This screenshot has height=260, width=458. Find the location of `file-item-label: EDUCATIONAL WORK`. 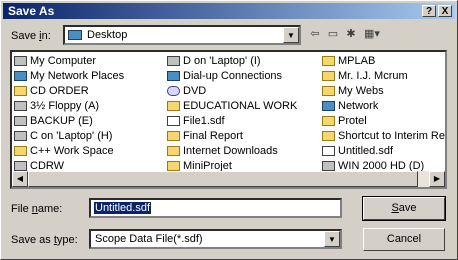

file-item-label: EDUCATIONAL WORK is located at coordinates (240, 106).